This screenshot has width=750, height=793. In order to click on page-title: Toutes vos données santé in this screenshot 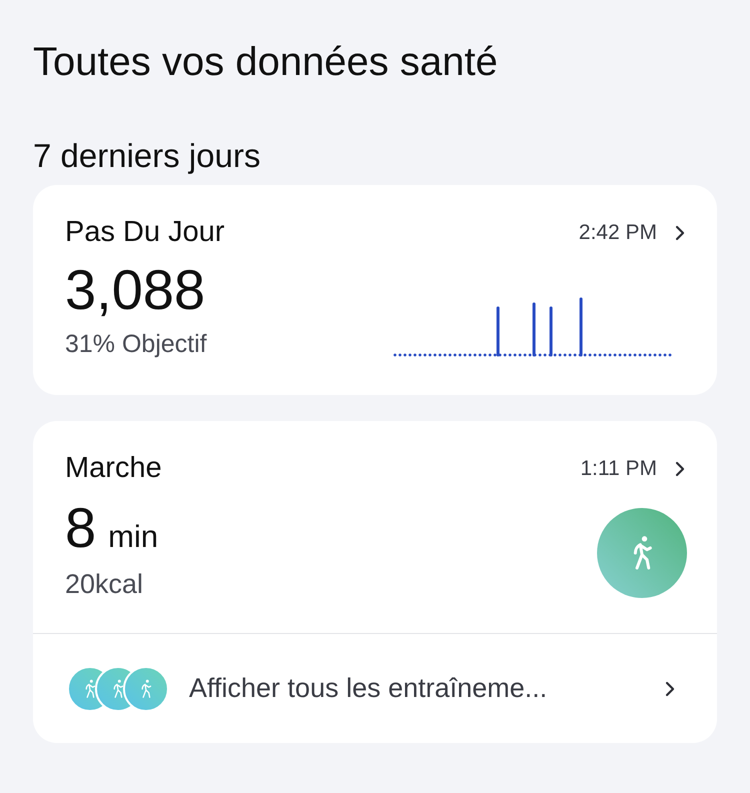, I will do `click(266, 62)`.